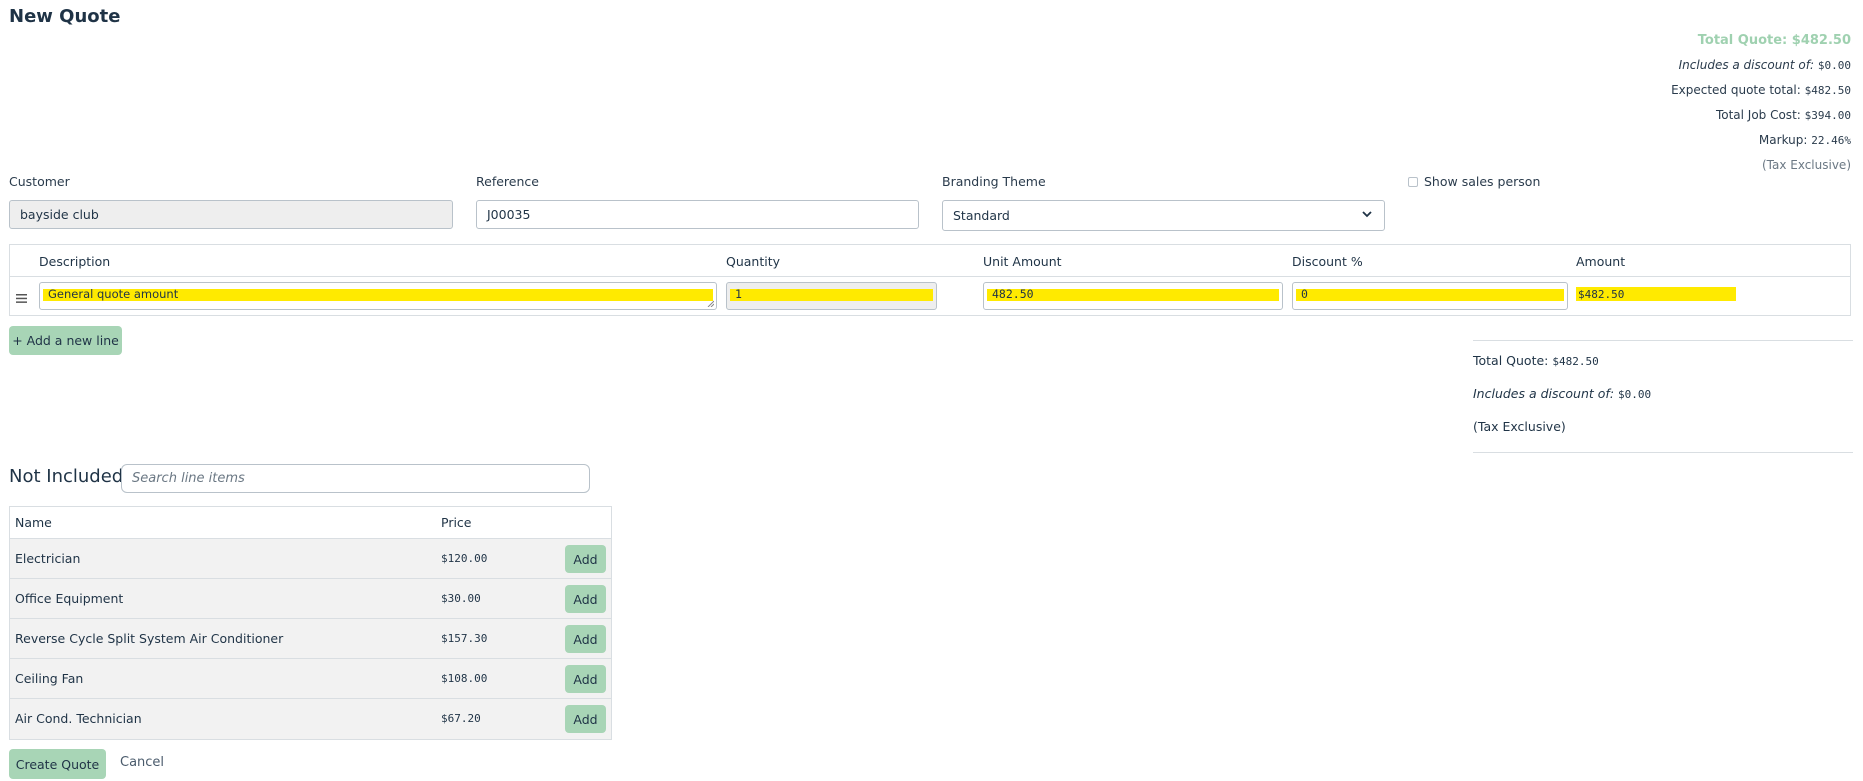 The height and width of the screenshot is (781, 1863). What do you see at coordinates (310, 559) in the screenshot?
I see `table-row: Electrician $120.00 Add` at bounding box center [310, 559].